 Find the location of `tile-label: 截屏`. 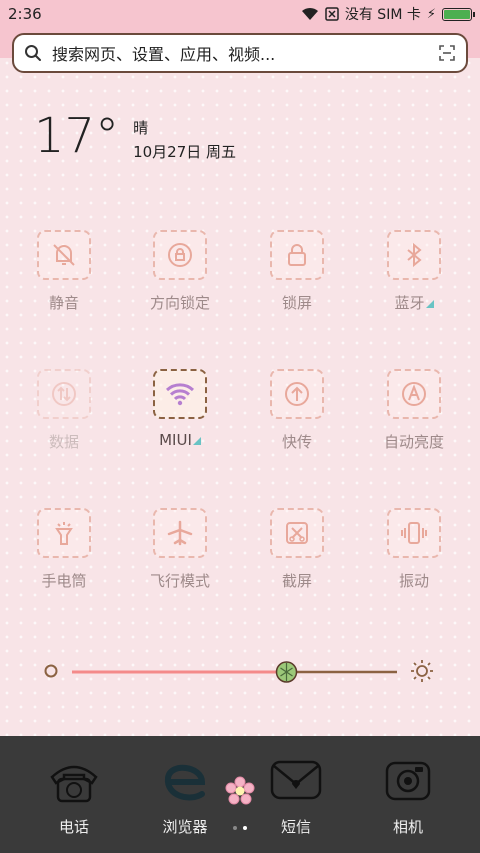

tile-label: 截屏 is located at coordinates (296, 581).